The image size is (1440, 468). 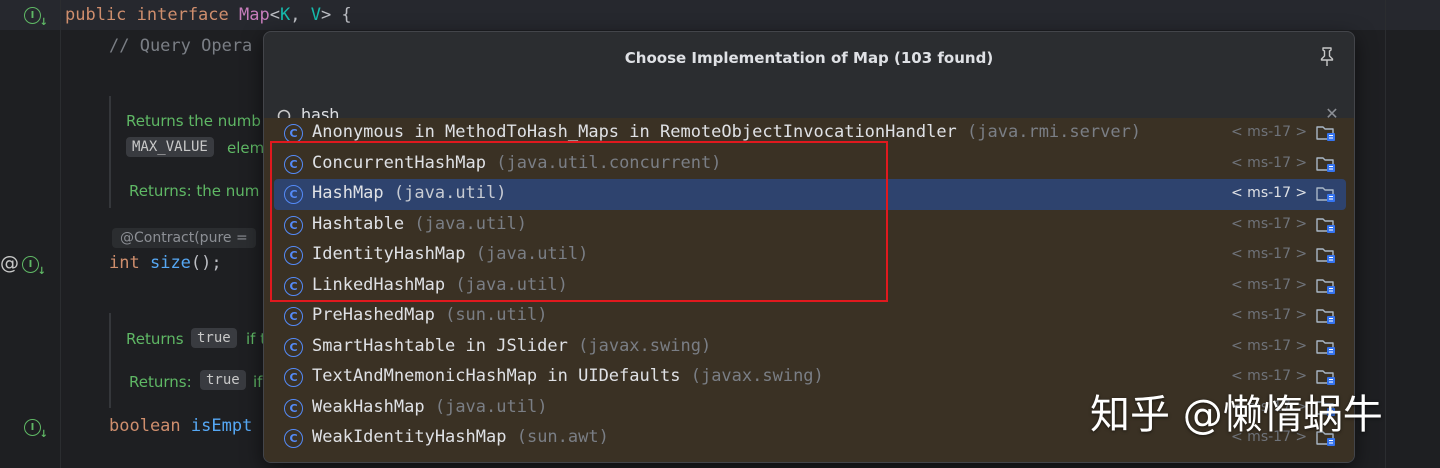 What do you see at coordinates (300, 15) in the screenshot?
I see `punct: ,` at bounding box center [300, 15].